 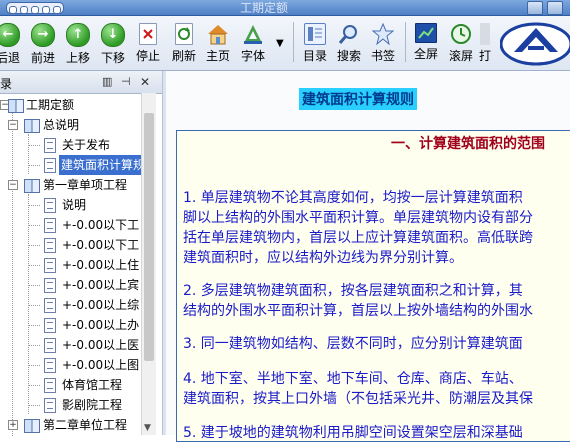 What do you see at coordinates (353, 344) in the screenshot?
I see `paragraph-line: 3. 同一建筑物如结构、层数不同时，应分别计算建筑面` at bounding box center [353, 344].